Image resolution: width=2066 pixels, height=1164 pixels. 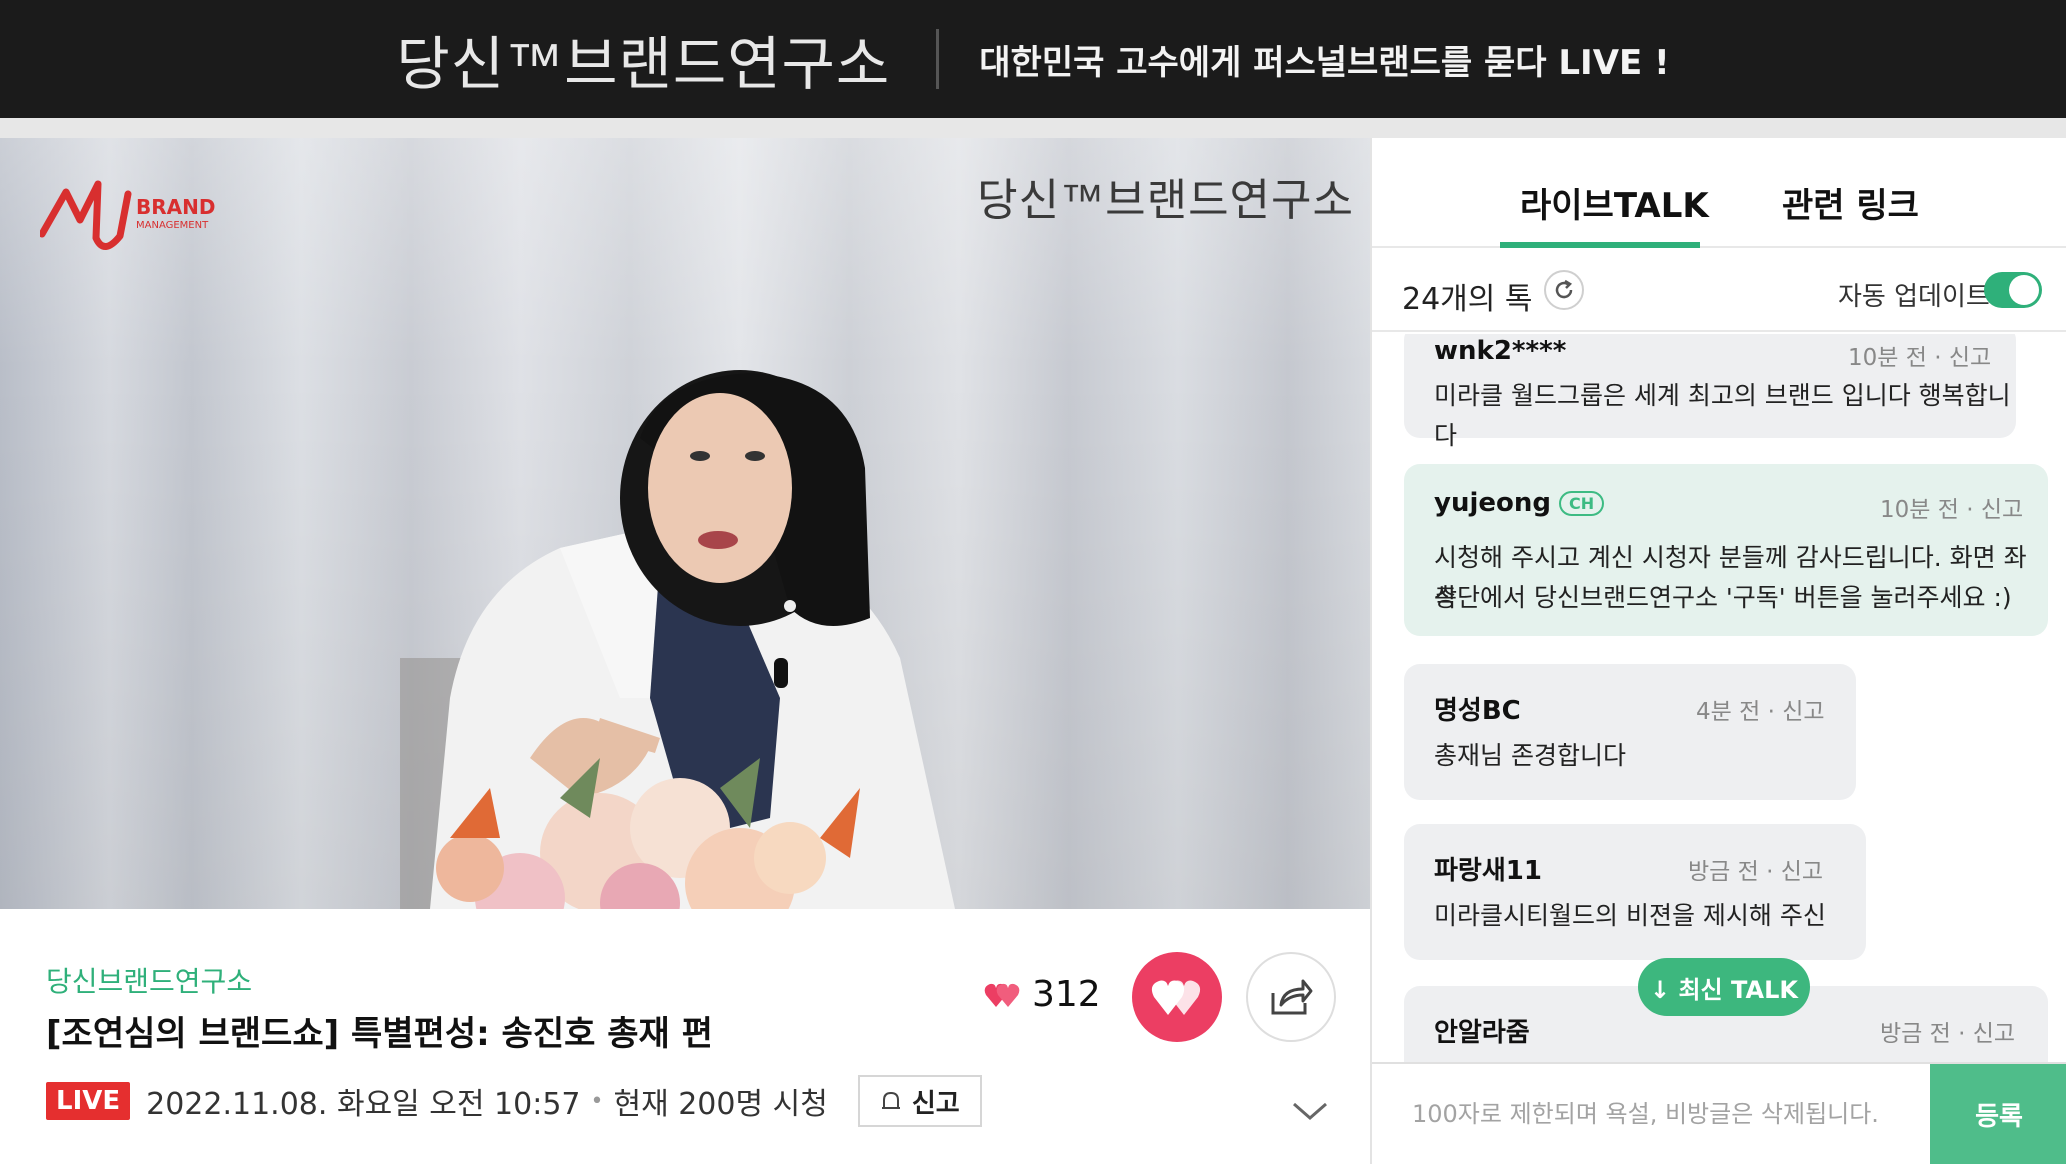 What do you see at coordinates (88, 1101) in the screenshot?
I see `live-badge: LIVE` at bounding box center [88, 1101].